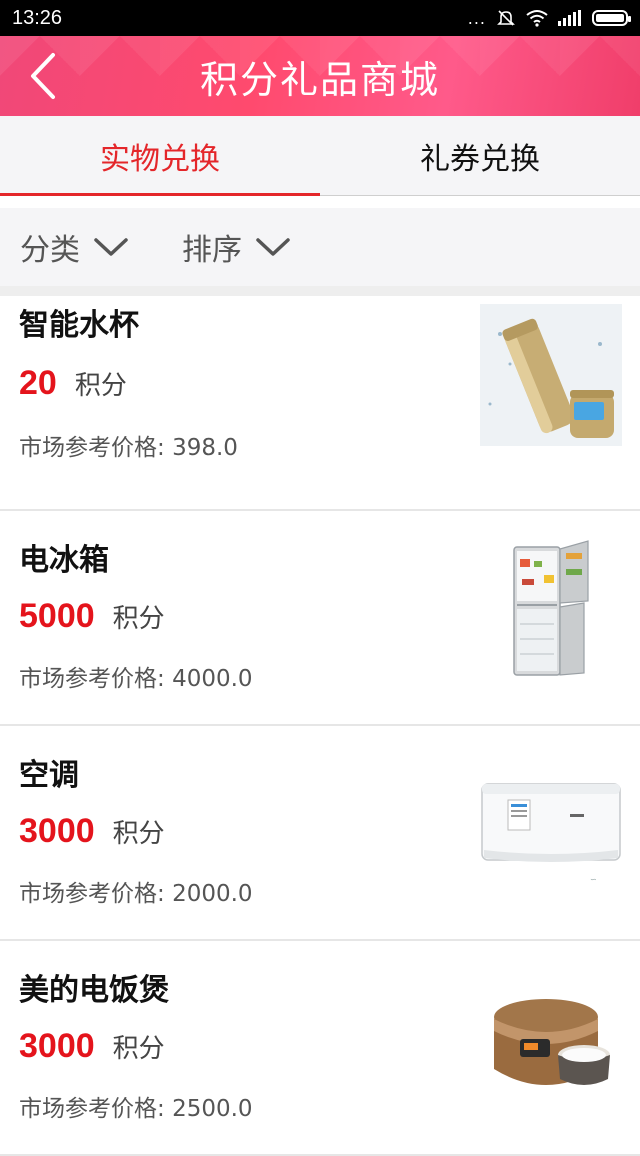 The height and width of the screenshot is (1156, 640). Describe the element at coordinates (37, 17) in the screenshot. I see `status-time: 13:26` at that location.